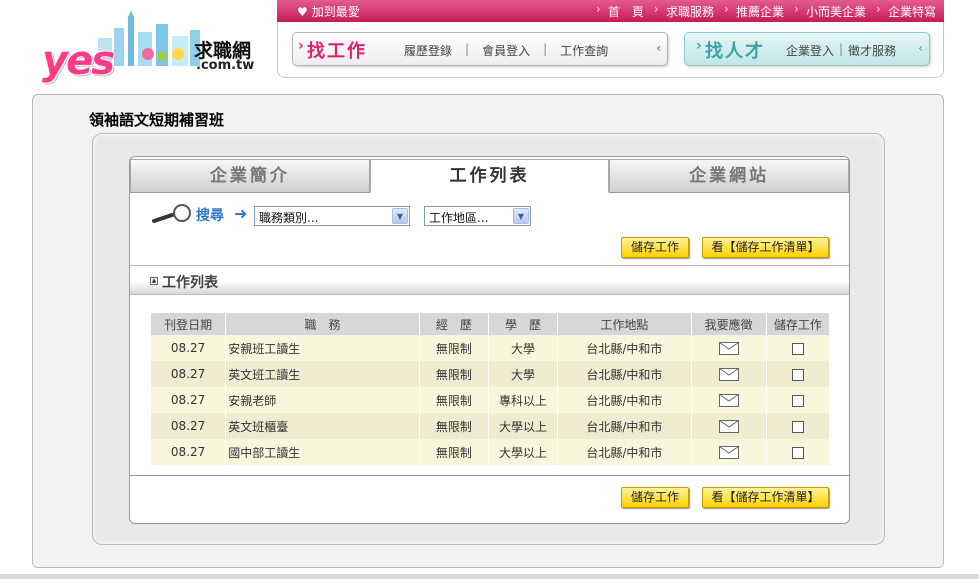  Describe the element at coordinates (523, 426) in the screenshot. I see `job-education: 大學以上` at that location.